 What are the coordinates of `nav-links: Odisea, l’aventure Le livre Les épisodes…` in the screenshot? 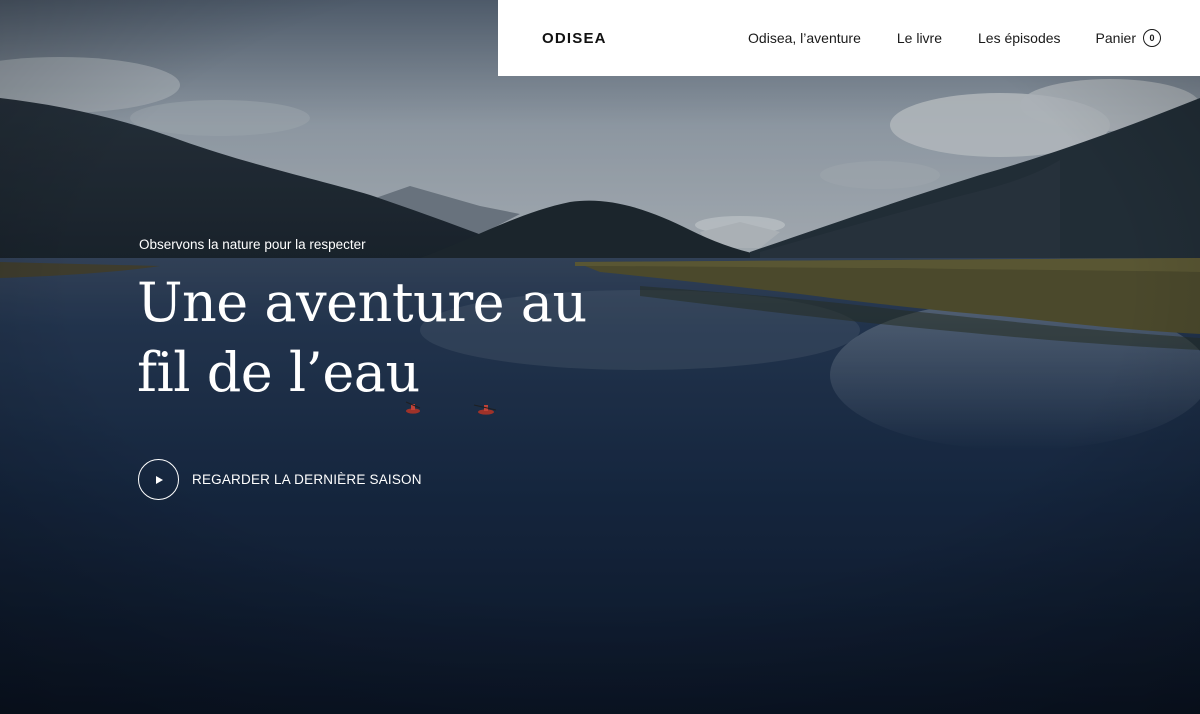 It's located at (954, 38).